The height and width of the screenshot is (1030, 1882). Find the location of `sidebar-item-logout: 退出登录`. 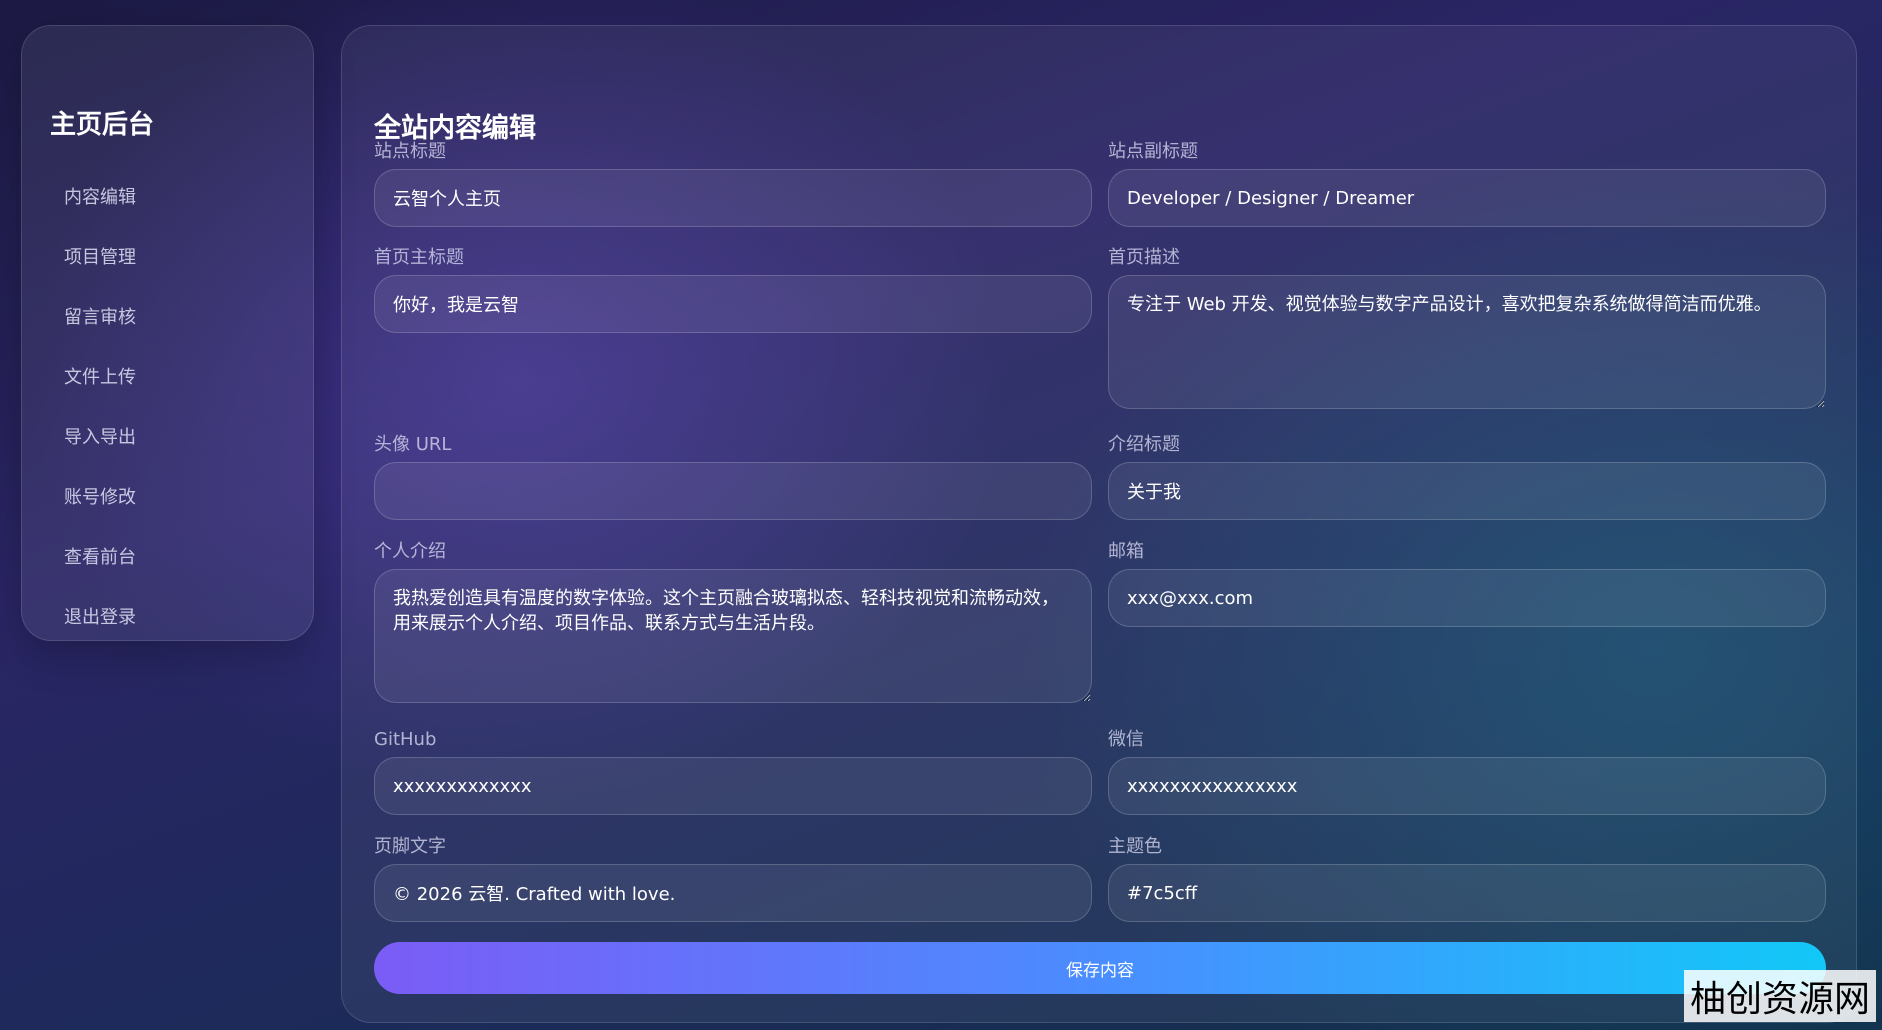

sidebar-item-logout: 退出登录 is located at coordinates (100, 622).